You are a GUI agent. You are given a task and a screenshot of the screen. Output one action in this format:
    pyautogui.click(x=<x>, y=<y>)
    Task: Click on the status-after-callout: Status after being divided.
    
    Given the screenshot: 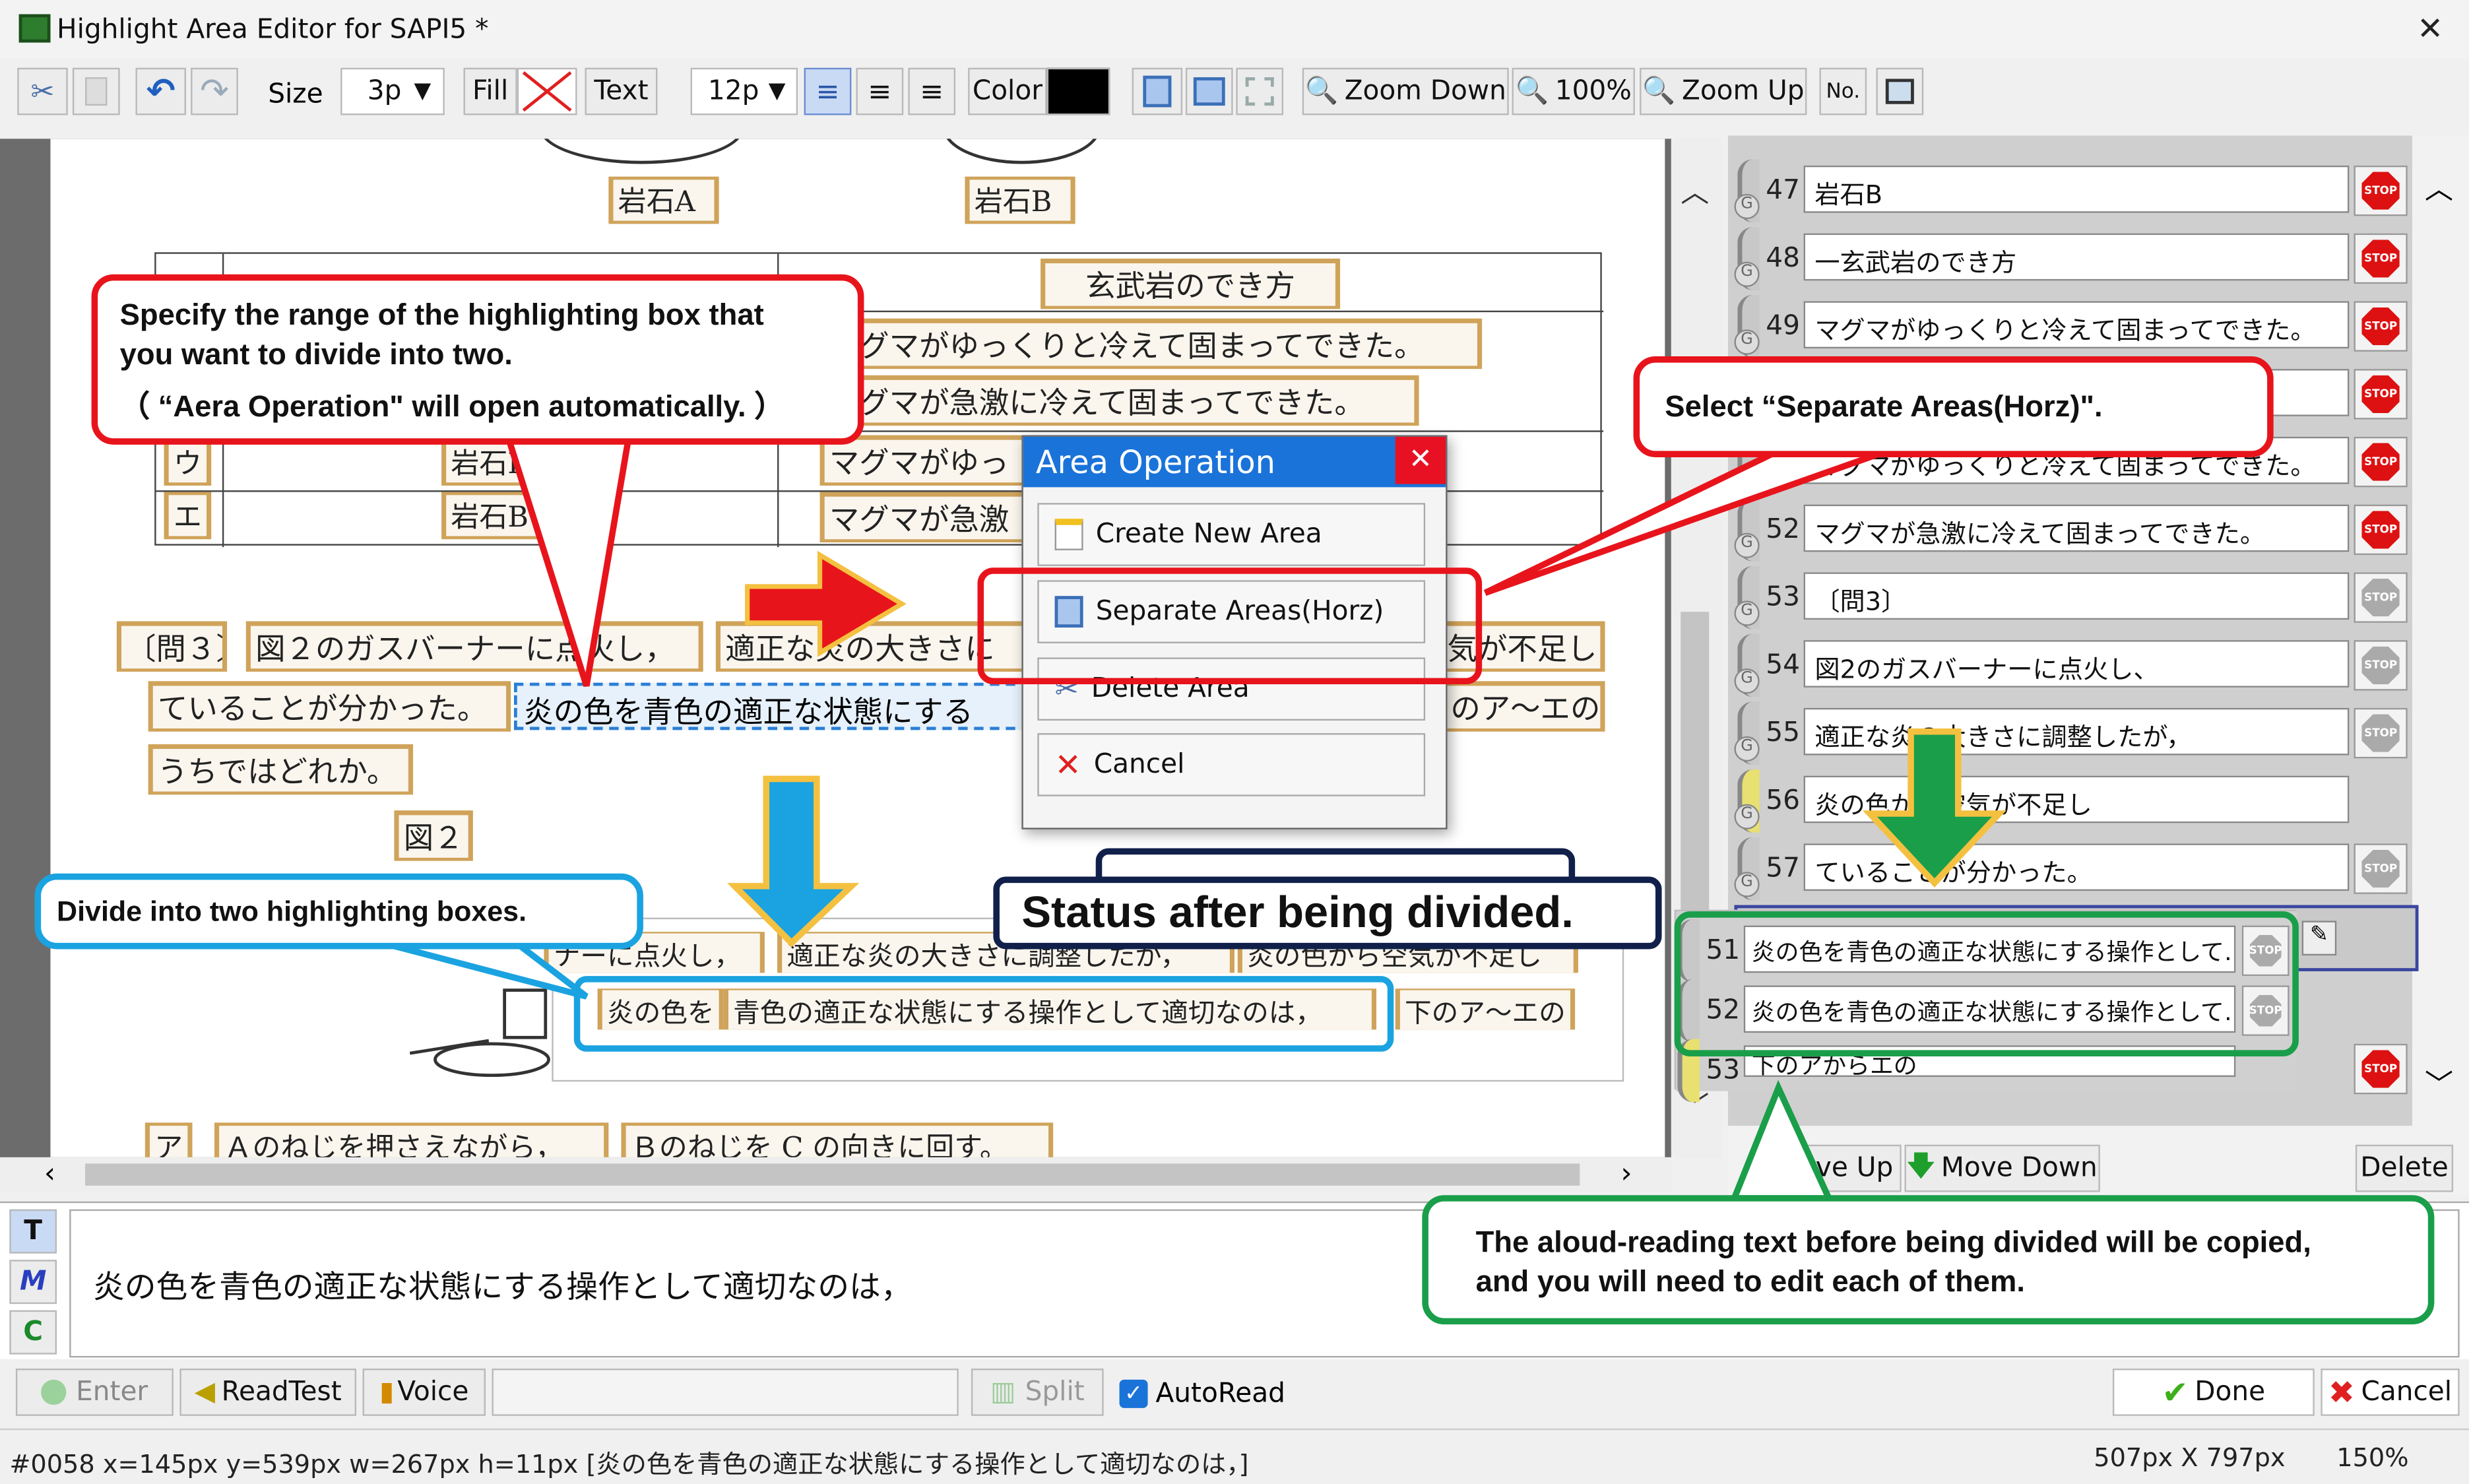 What is the action you would take?
    pyautogui.click(x=1327, y=913)
    